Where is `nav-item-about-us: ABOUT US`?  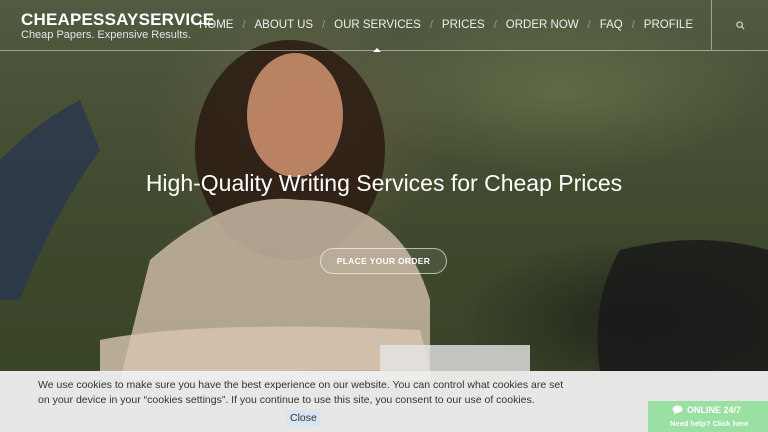 nav-item-about-us: ABOUT US is located at coordinates (284, 25).